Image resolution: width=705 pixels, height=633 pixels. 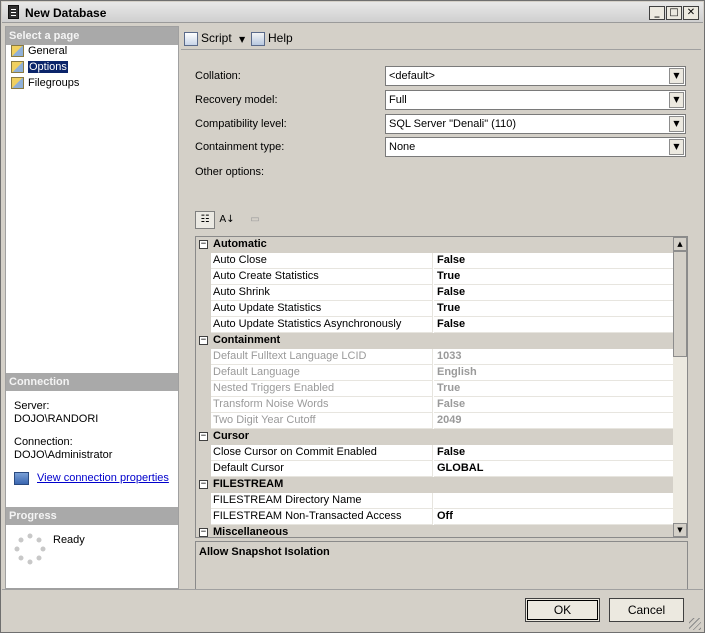 I want to click on property-row: FILESTREAM Non-Transacted Access Off, so click(x=434, y=517).